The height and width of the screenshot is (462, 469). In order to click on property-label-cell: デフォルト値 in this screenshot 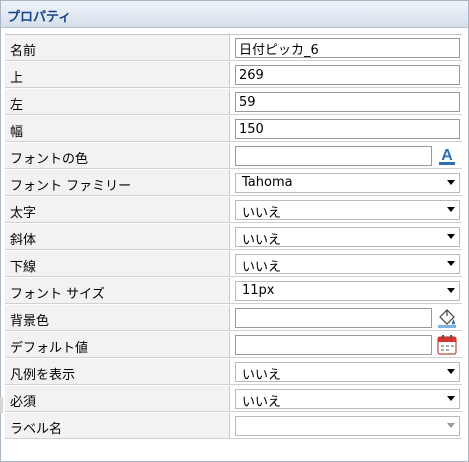, I will do `click(117, 344)`.